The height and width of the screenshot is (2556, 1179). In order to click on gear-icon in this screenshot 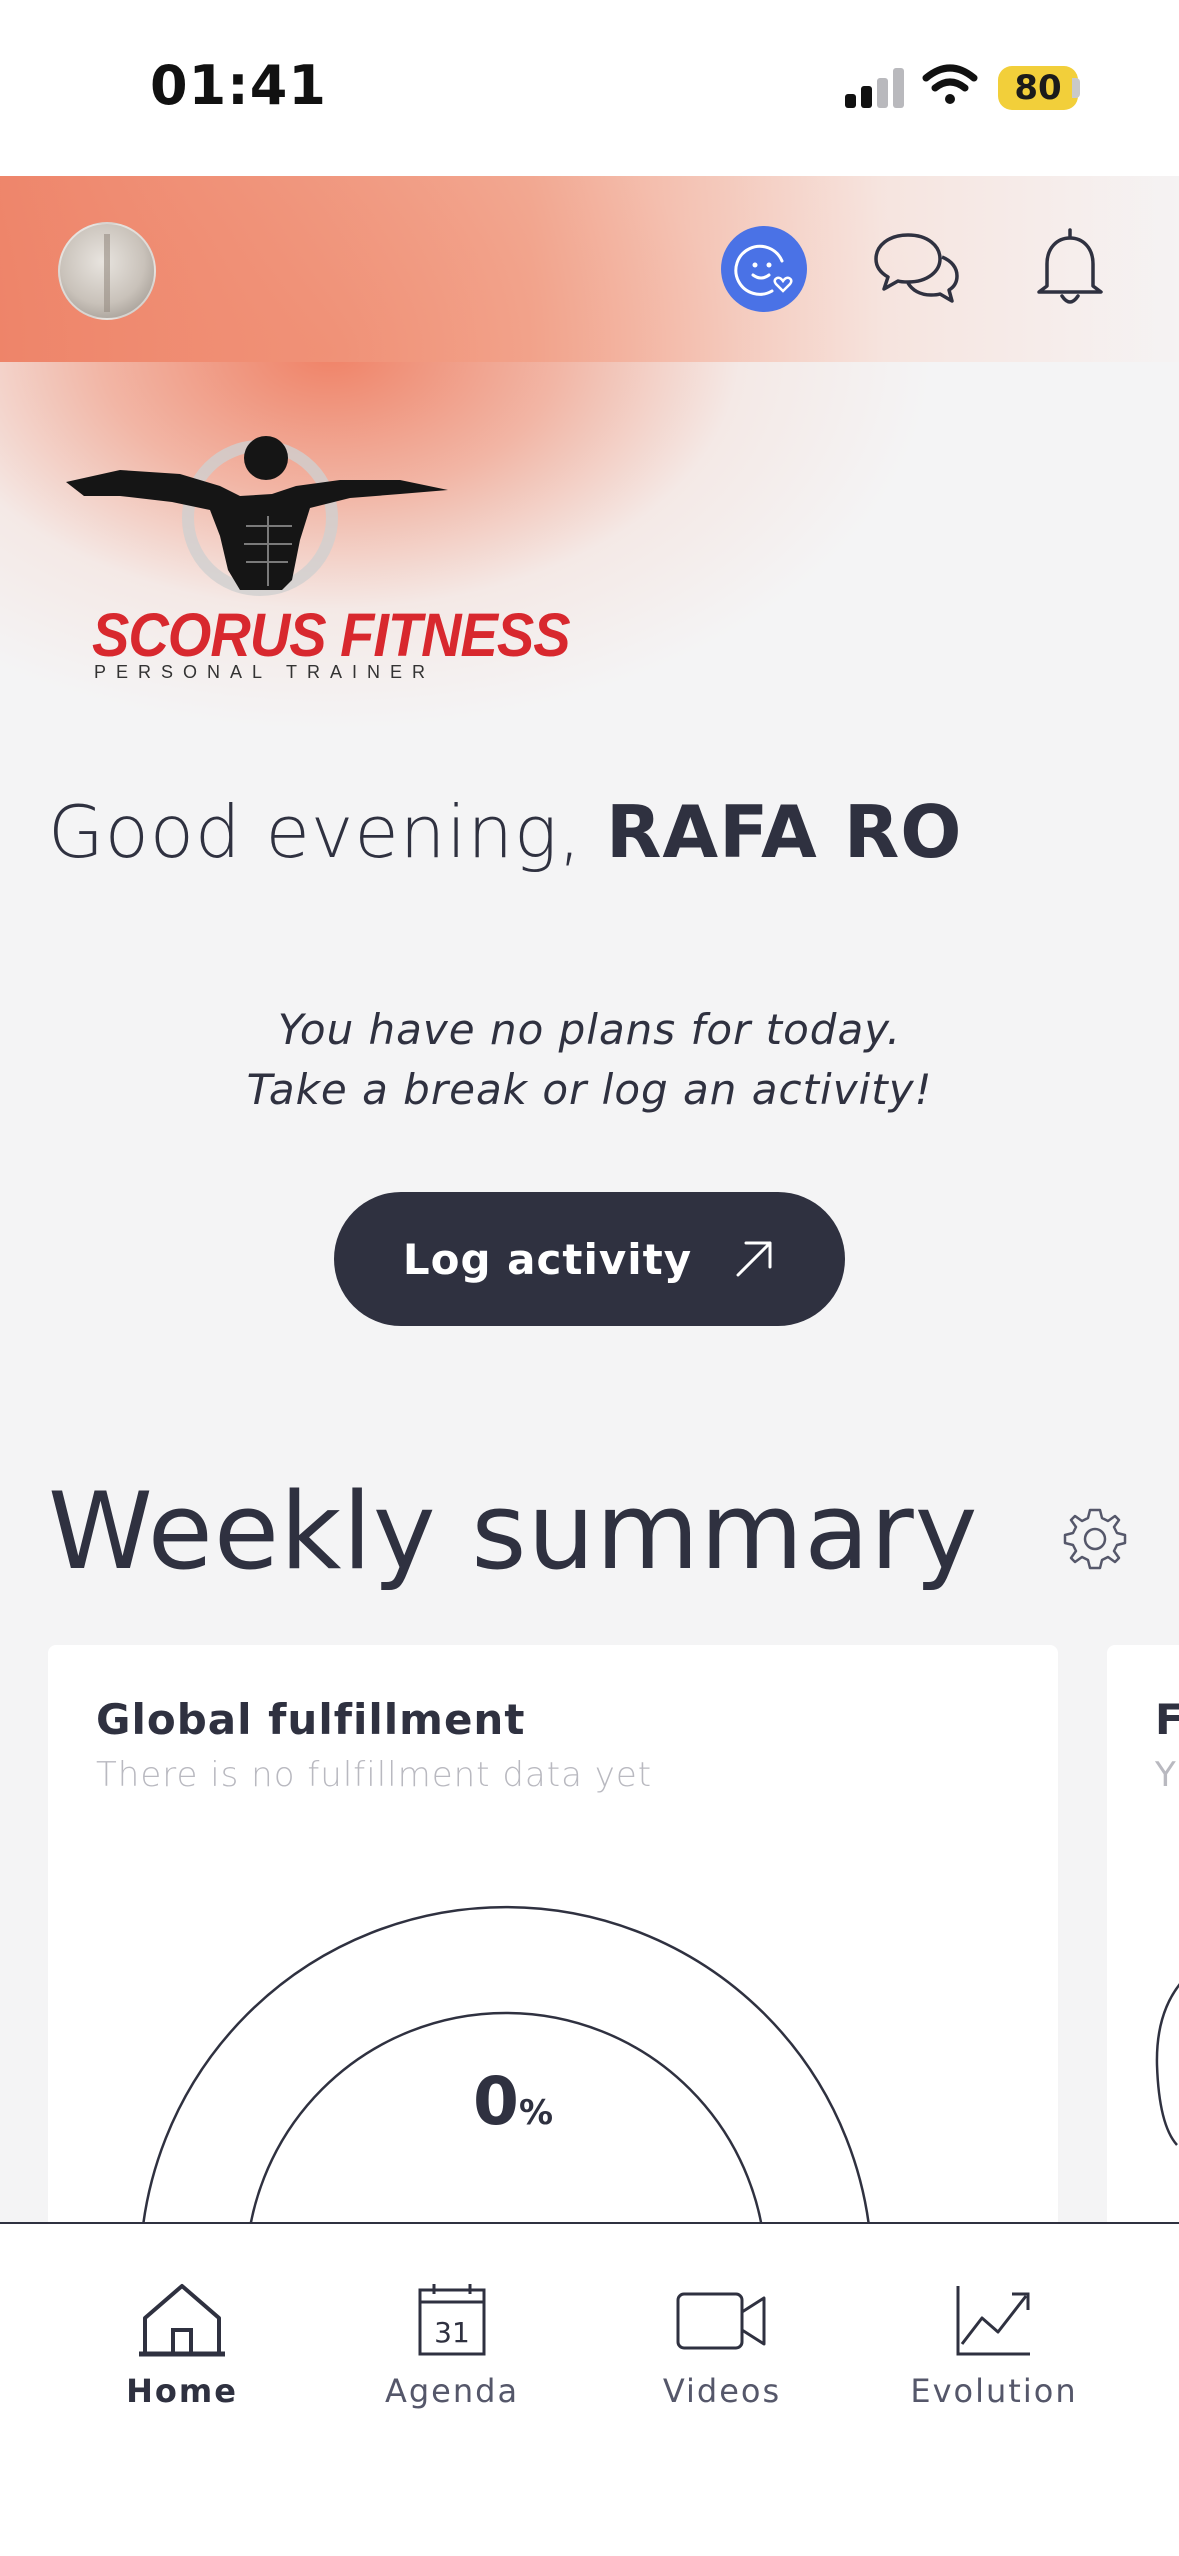, I will do `click(1095, 1539)`.